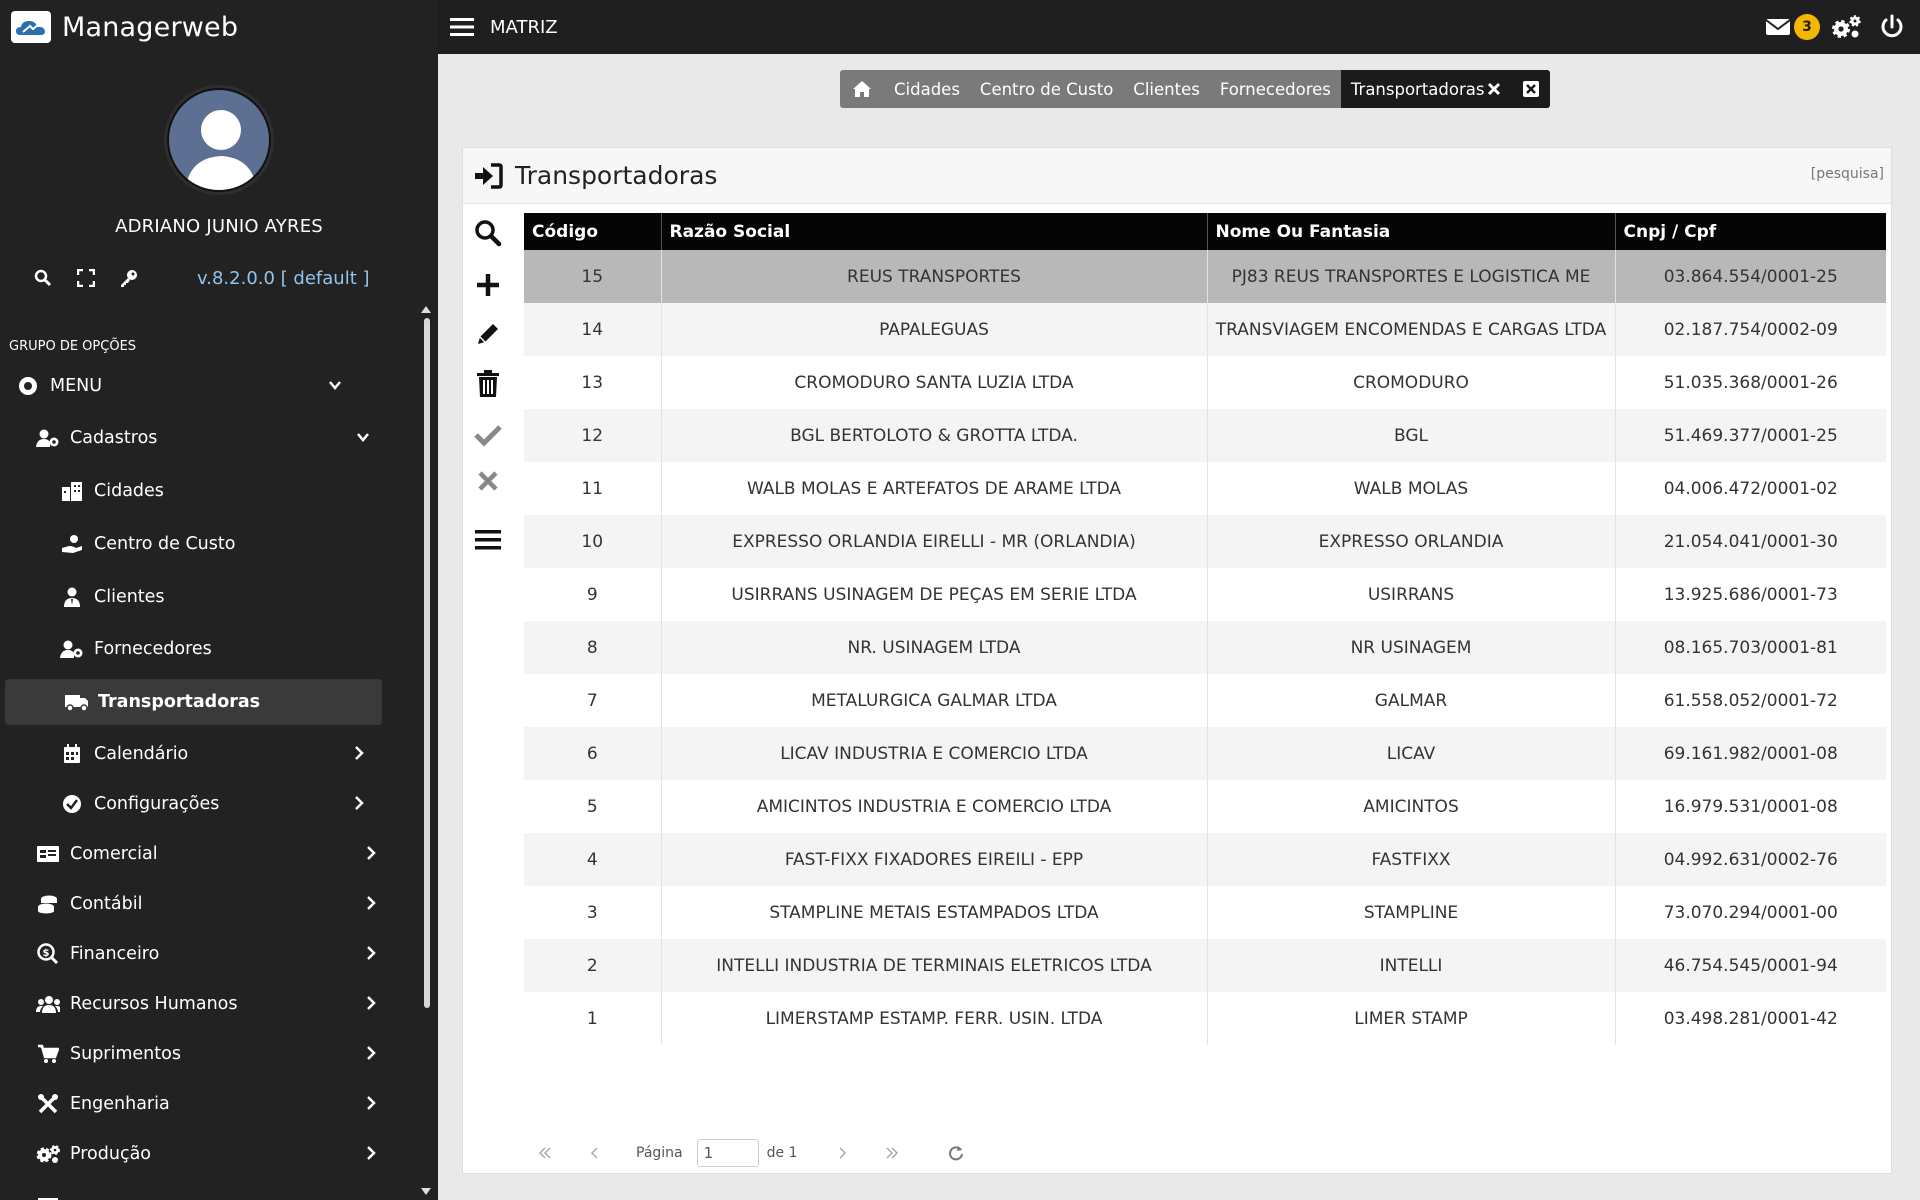 Image resolution: width=1920 pixels, height=1200 pixels. I want to click on sidebar-item-clientes: Clientes, so click(195, 597).